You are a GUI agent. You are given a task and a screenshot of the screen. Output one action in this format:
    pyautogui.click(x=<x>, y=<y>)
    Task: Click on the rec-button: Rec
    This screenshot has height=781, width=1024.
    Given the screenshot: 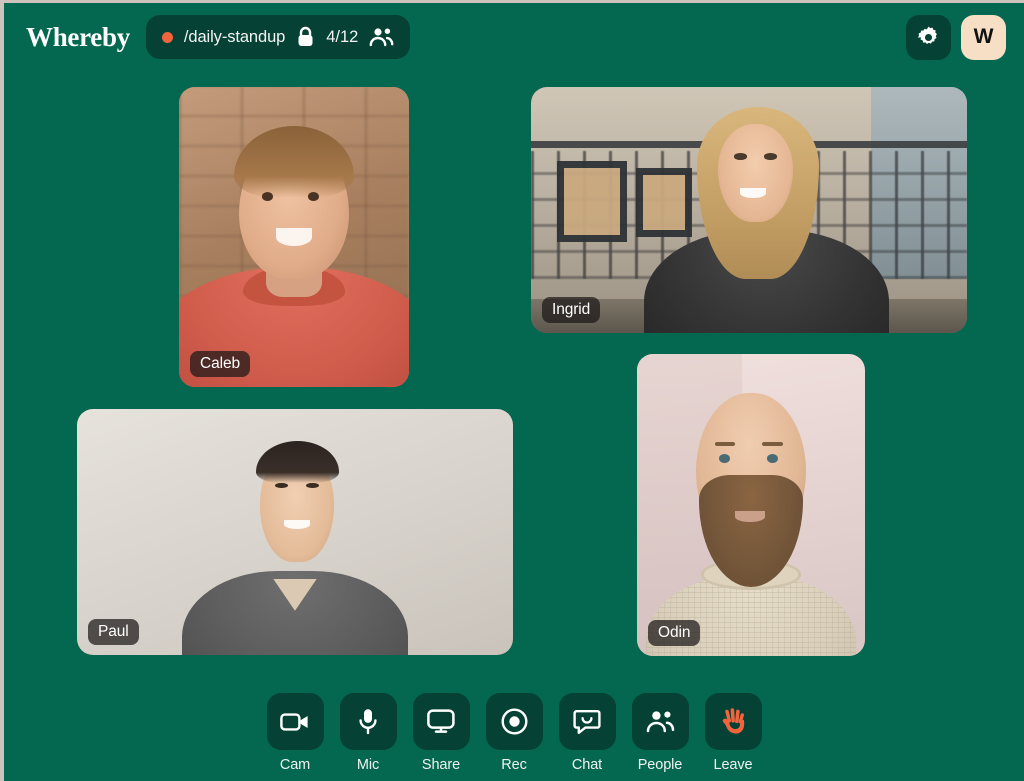 What is the action you would take?
    pyautogui.click(x=514, y=733)
    